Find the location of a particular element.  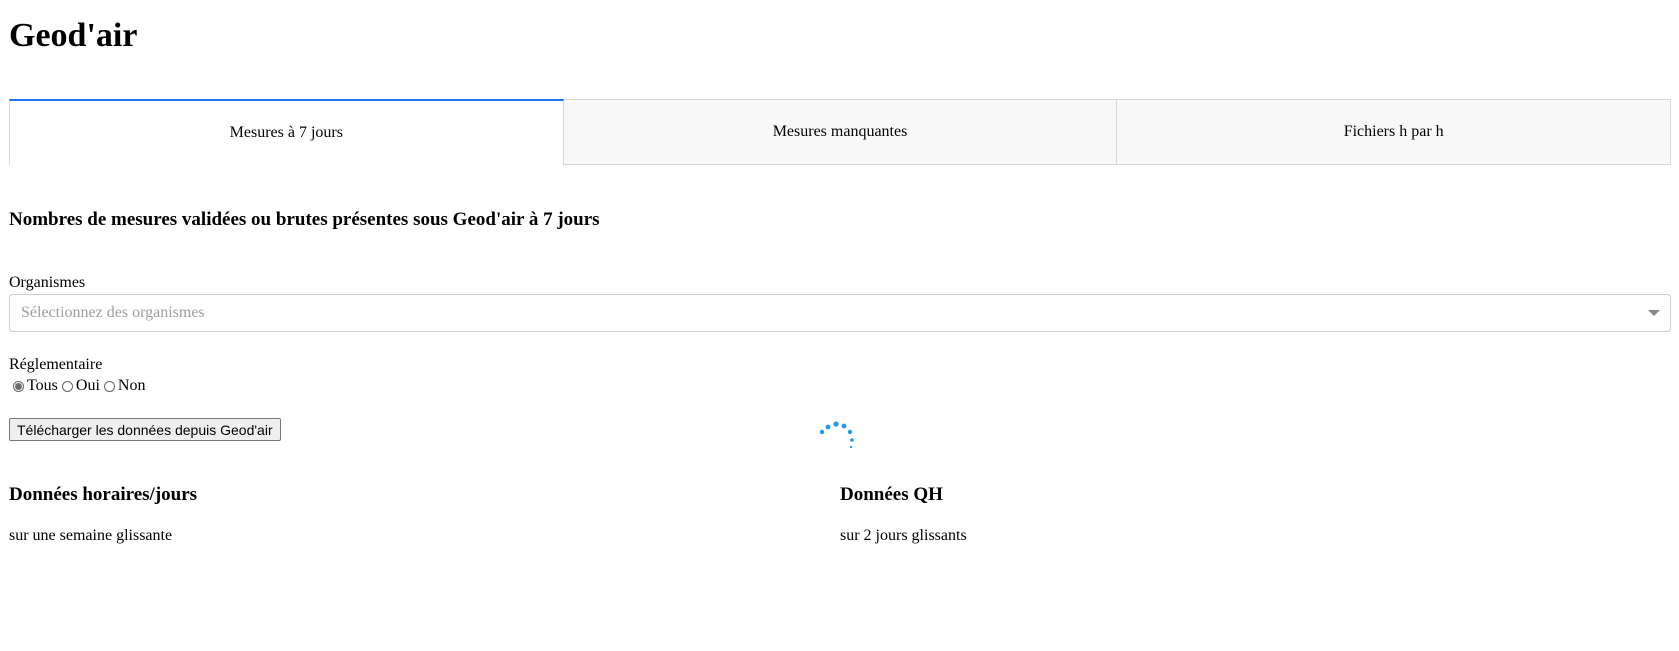

download-button: Télécharger les données depuis Geod'air is located at coordinates (145, 429).